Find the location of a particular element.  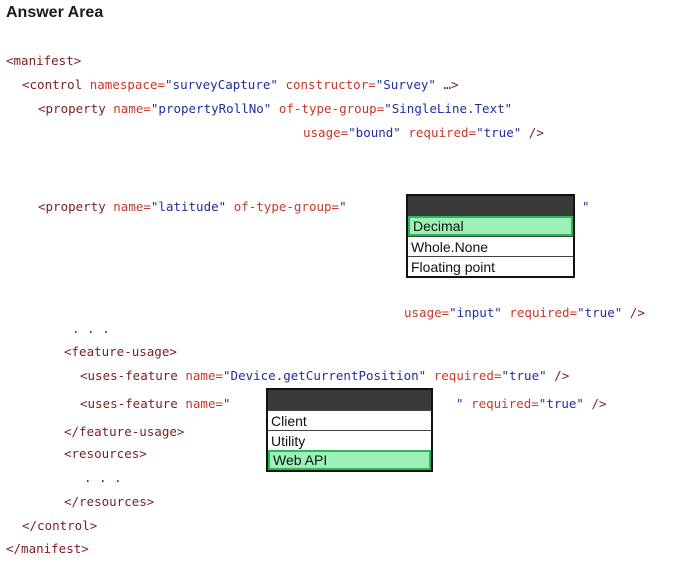

uses-feature-line-2-tail: " required="true" /> is located at coordinates (531, 404).